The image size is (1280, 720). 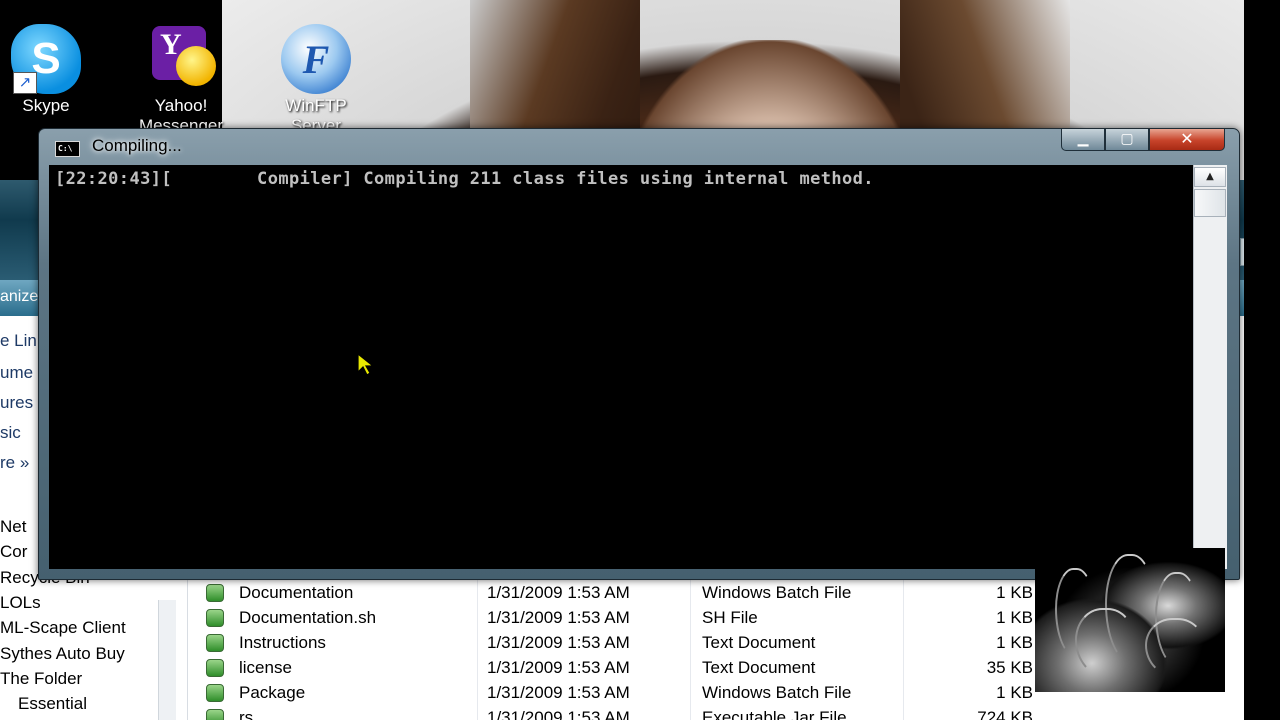 I want to click on shortcut-arrow-icon: ↗, so click(x=25, y=83).